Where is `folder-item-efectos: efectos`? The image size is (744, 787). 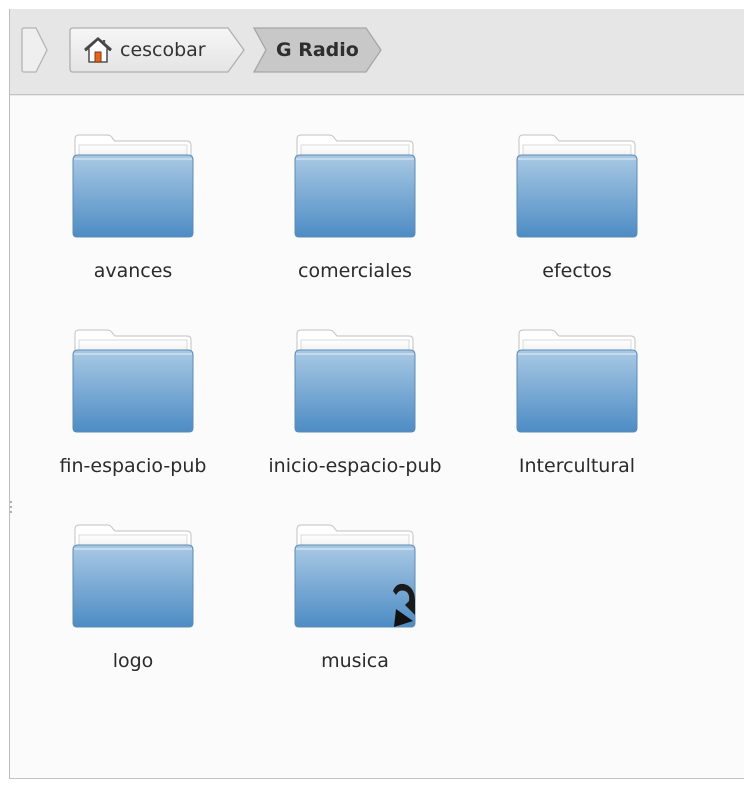 folder-item-efectos: efectos is located at coordinates (577, 218).